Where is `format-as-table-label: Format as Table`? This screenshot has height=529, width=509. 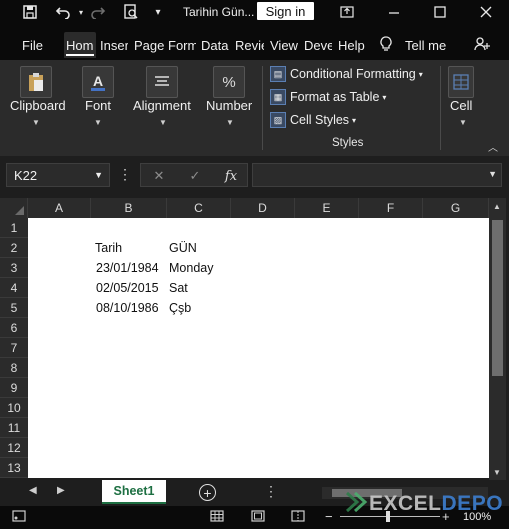 format-as-table-label: Format as Table is located at coordinates (335, 97).